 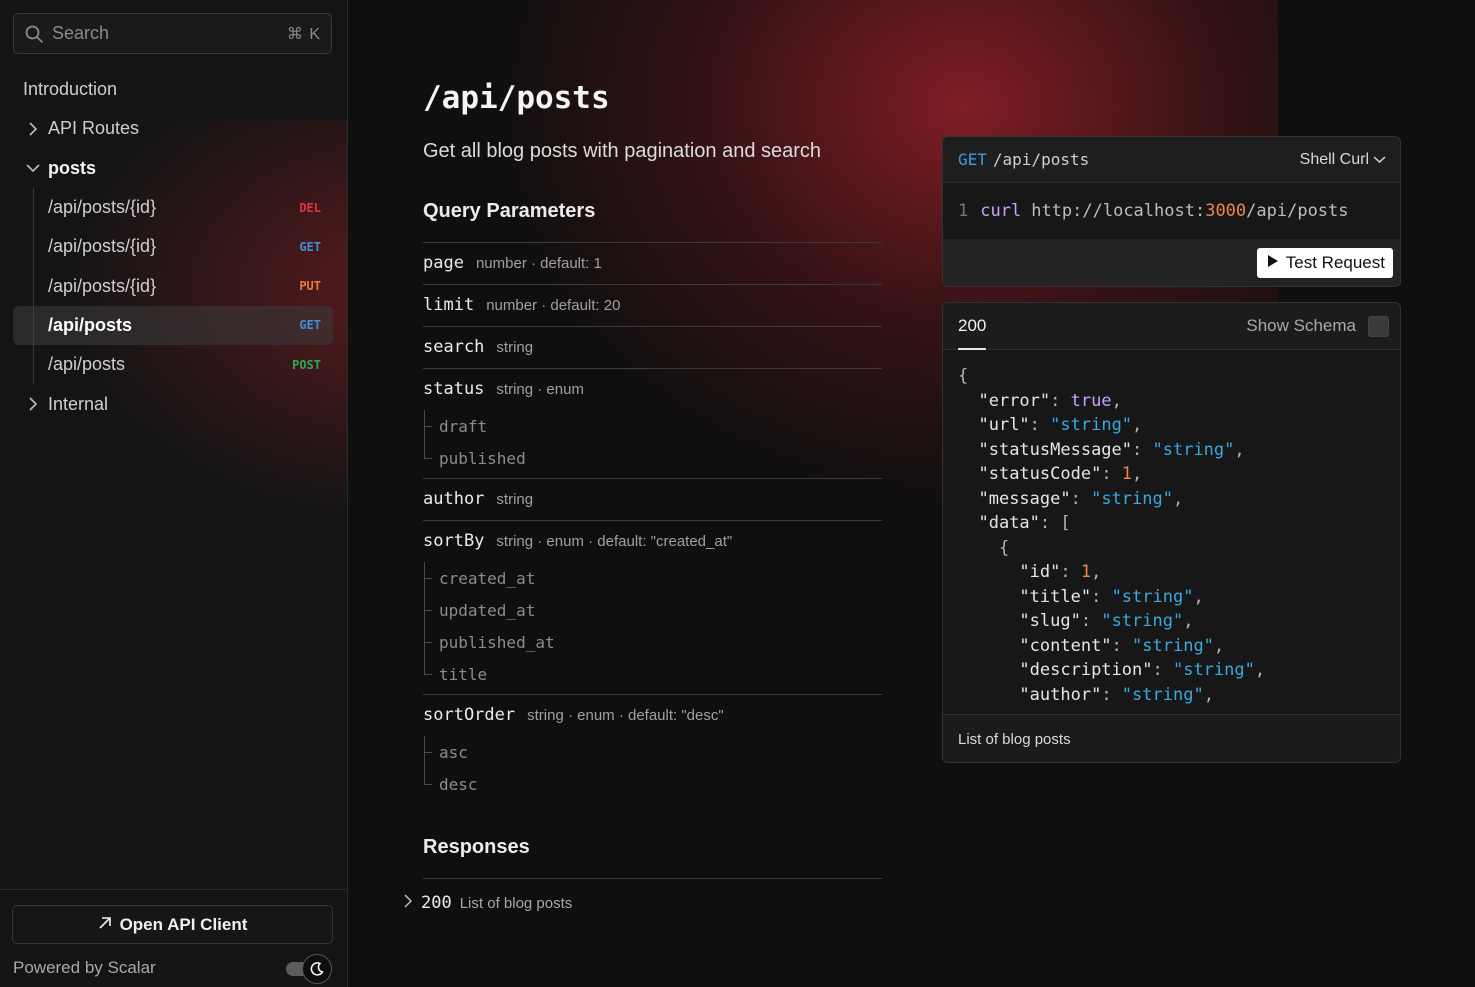 I want to click on parameter-author: author string, so click(x=652, y=499).